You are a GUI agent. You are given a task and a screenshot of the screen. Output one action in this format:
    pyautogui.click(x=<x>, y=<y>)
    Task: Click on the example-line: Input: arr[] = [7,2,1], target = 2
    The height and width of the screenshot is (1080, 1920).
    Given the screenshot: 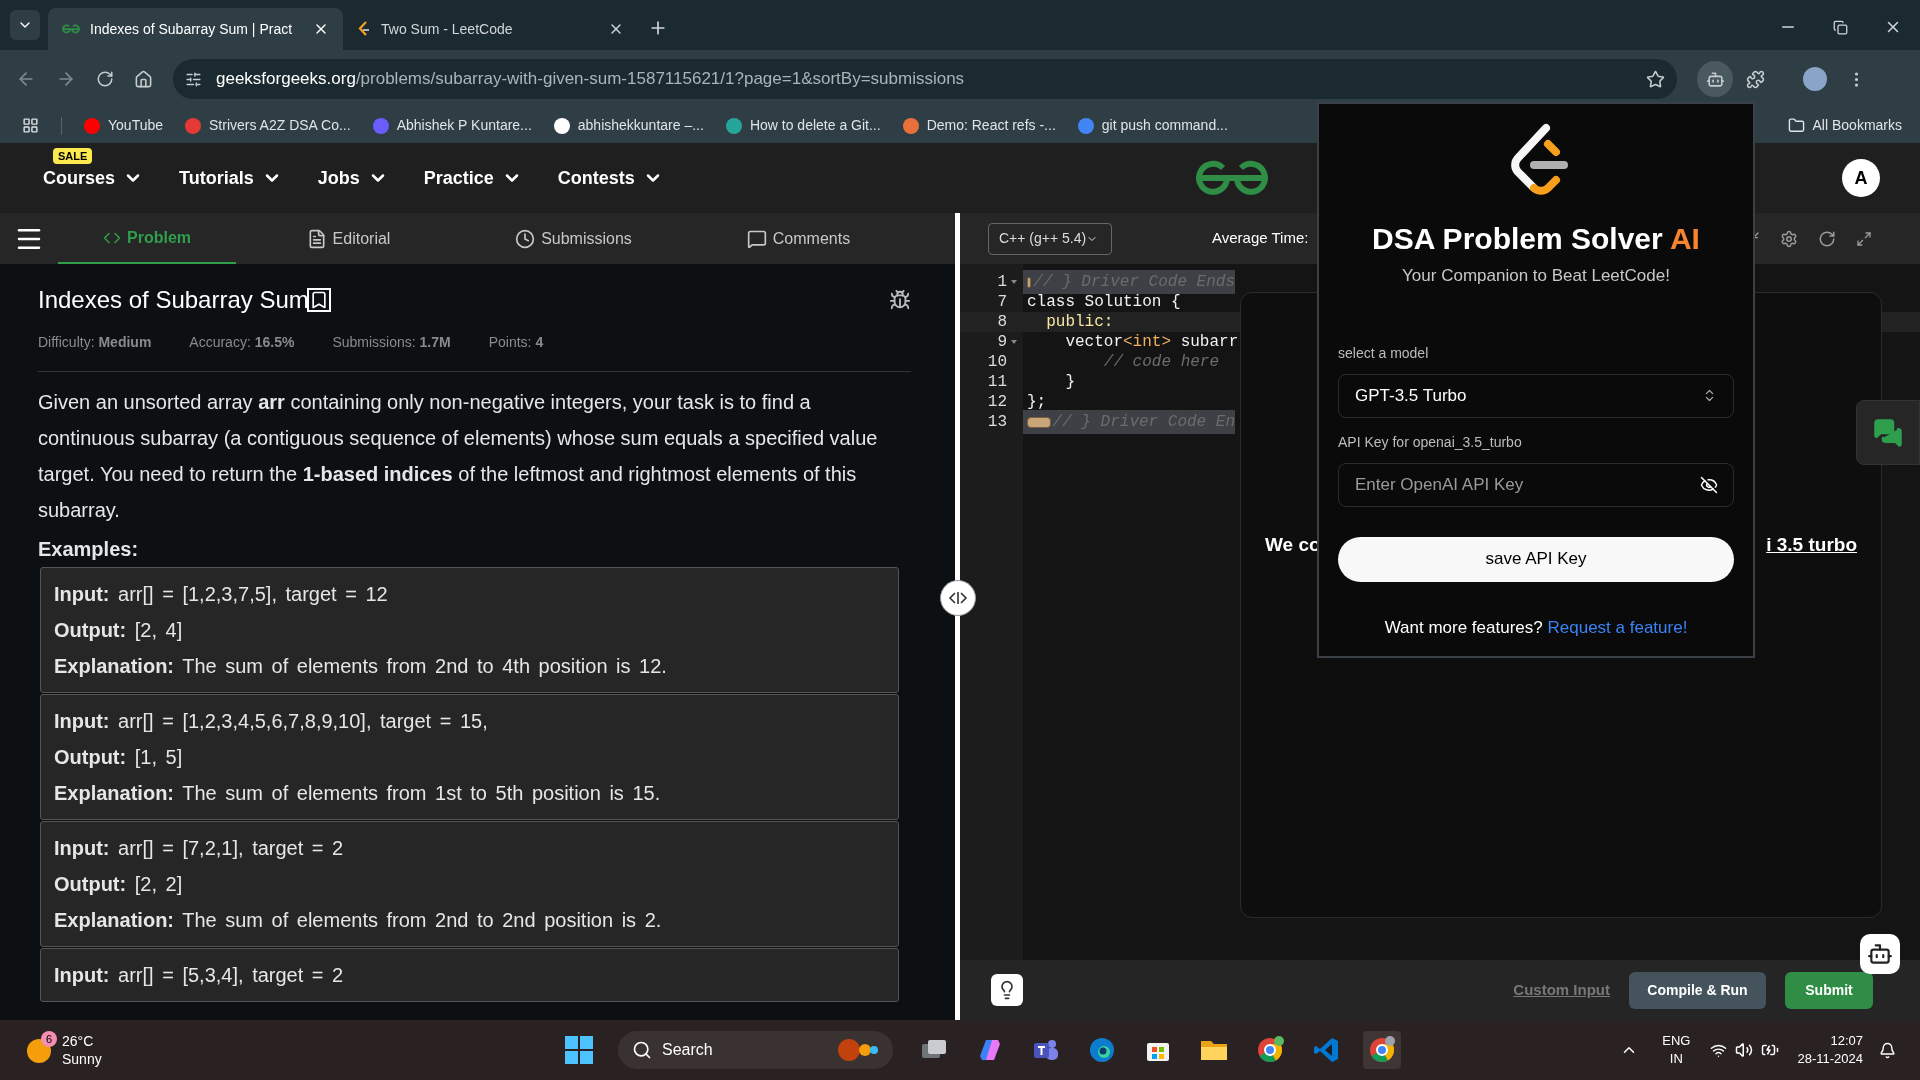 What is the action you would take?
    pyautogui.click(x=199, y=848)
    